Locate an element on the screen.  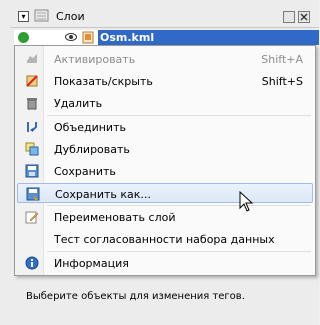
save-as-icon is located at coordinates (33, 194).